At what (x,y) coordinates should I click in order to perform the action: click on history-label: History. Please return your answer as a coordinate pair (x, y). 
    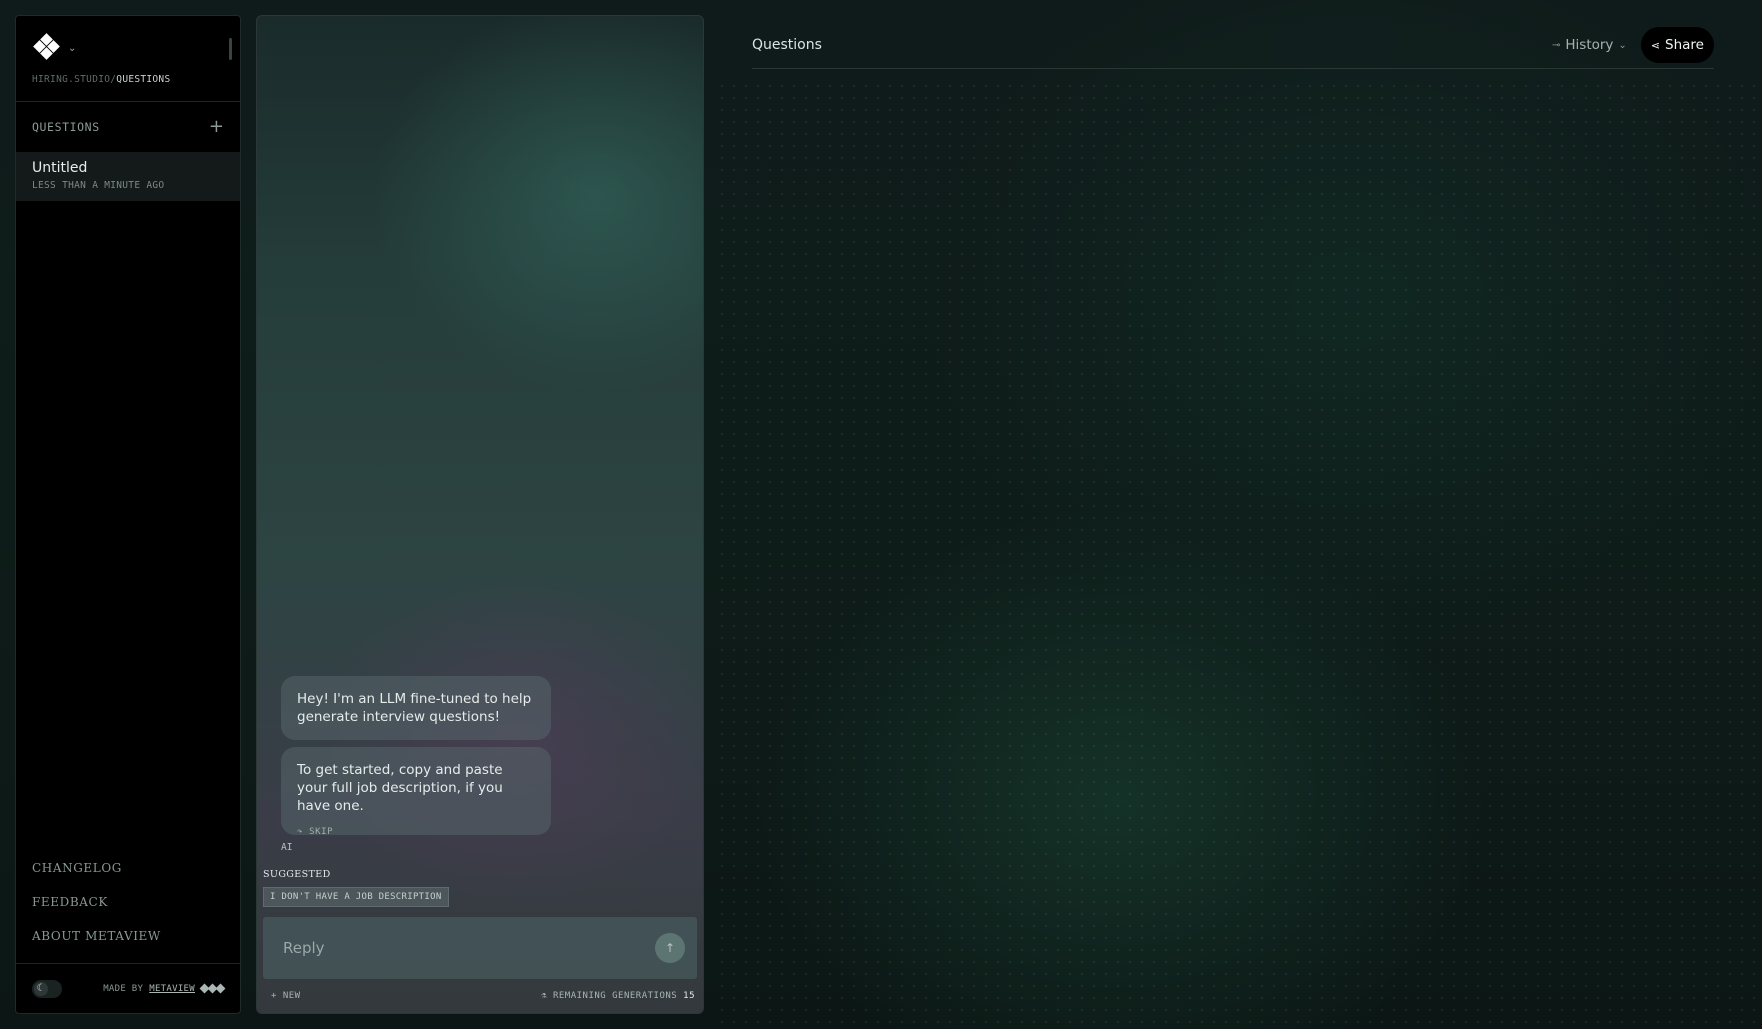
    Looking at the image, I should click on (1589, 45).